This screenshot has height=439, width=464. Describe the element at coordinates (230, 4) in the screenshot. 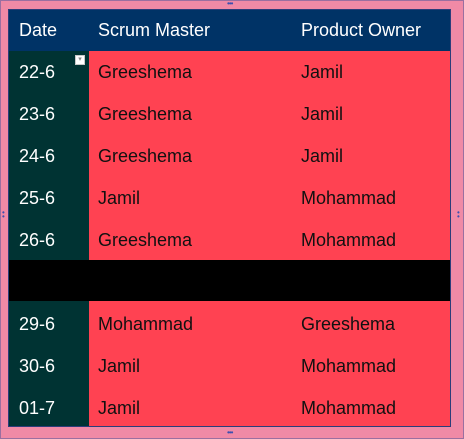

I see `resize-handle-top-icon: •••` at that location.